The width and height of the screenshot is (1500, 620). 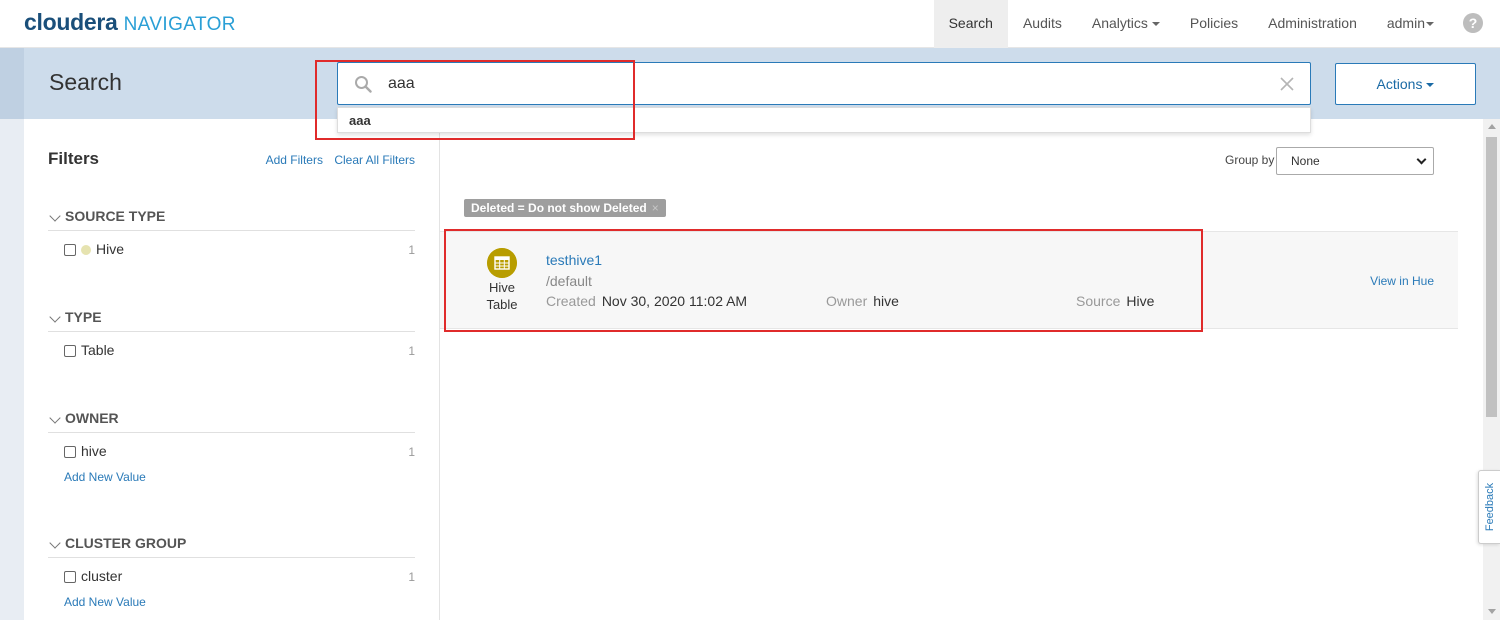 What do you see at coordinates (12, 369) in the screenshot?
I see `left-gutter` at bounding box center [12, 369].